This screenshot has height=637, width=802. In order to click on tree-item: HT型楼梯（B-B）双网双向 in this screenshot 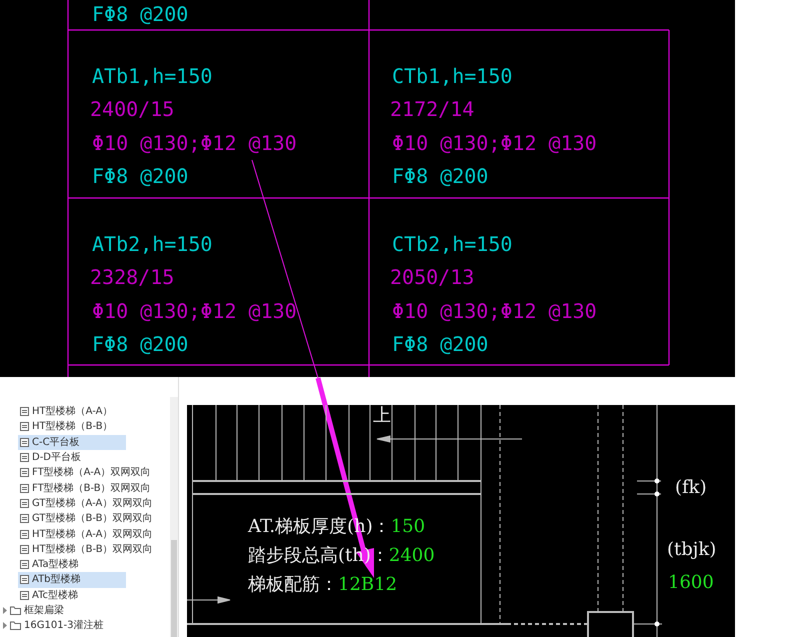, I will do `click(86, 549)`.